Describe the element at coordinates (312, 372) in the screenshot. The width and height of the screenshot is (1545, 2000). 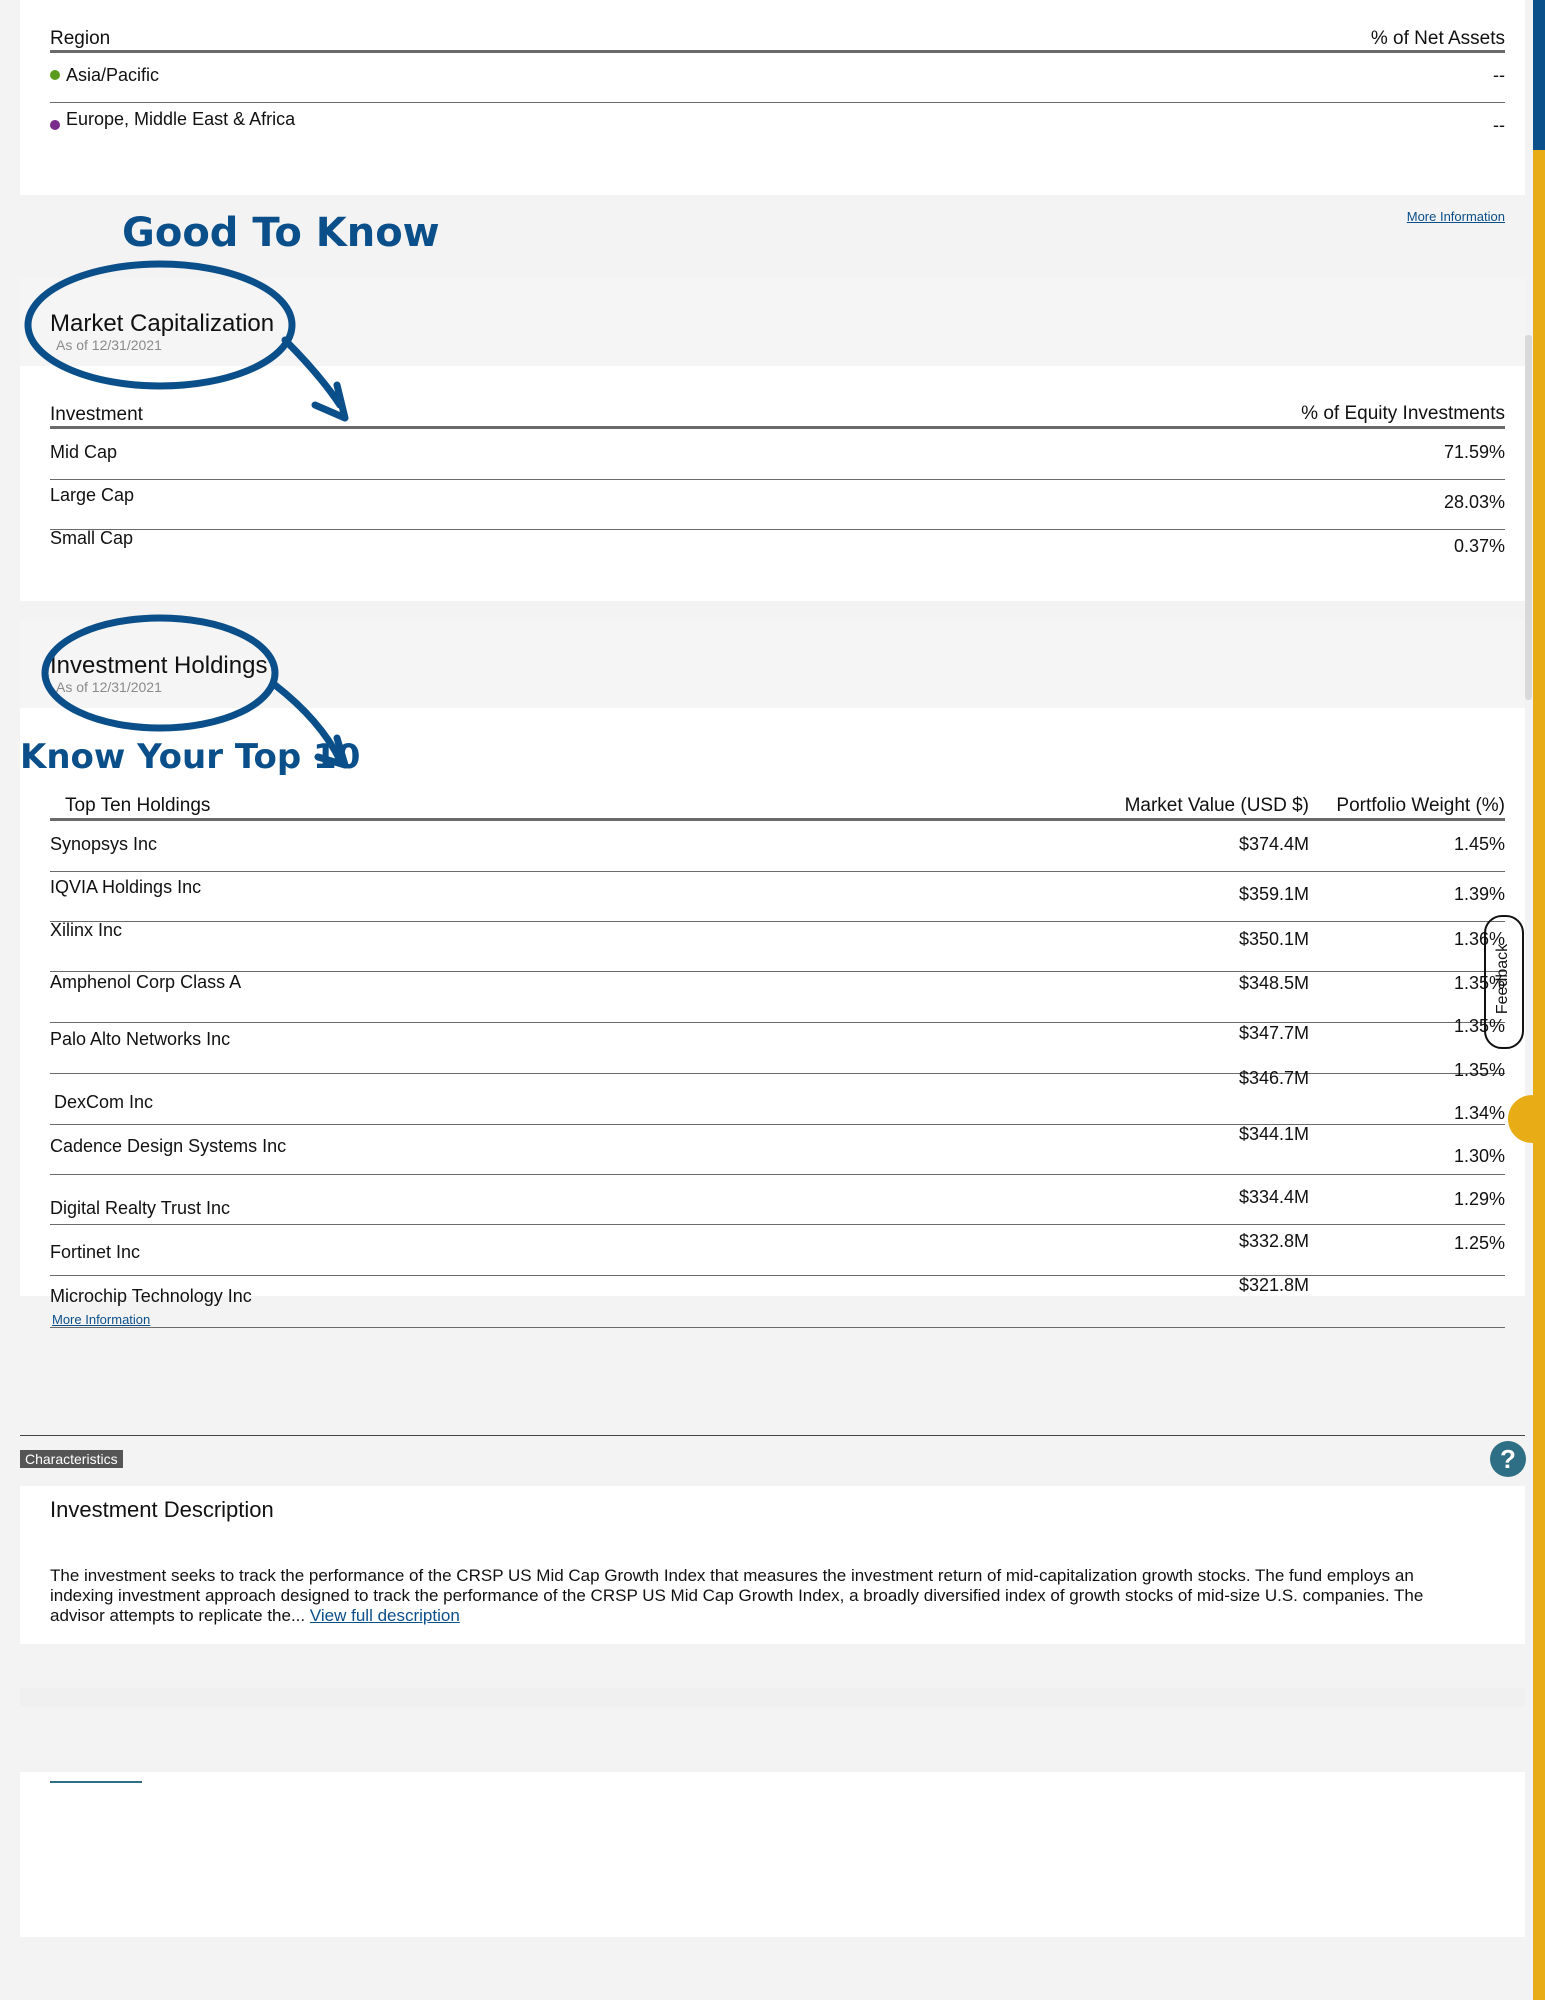
I see `market-cap-arrow-annotation` at that location.